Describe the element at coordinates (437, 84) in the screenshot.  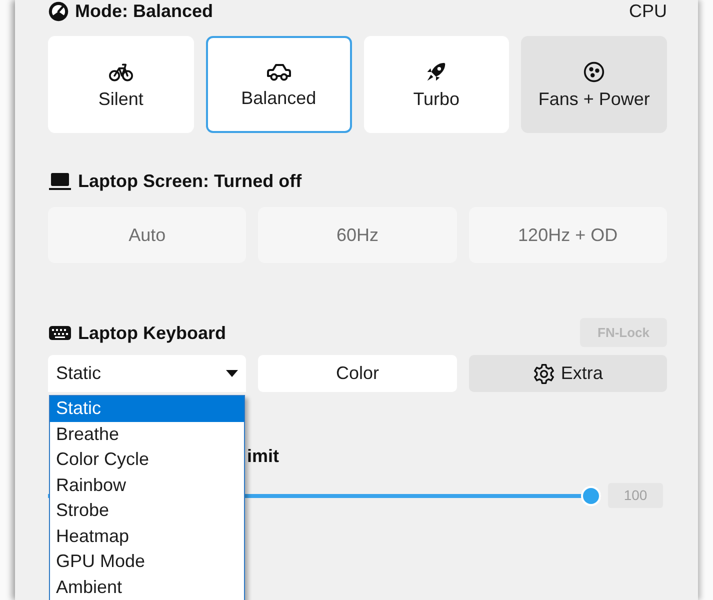
I see `mode-button: Turbo` at that location.